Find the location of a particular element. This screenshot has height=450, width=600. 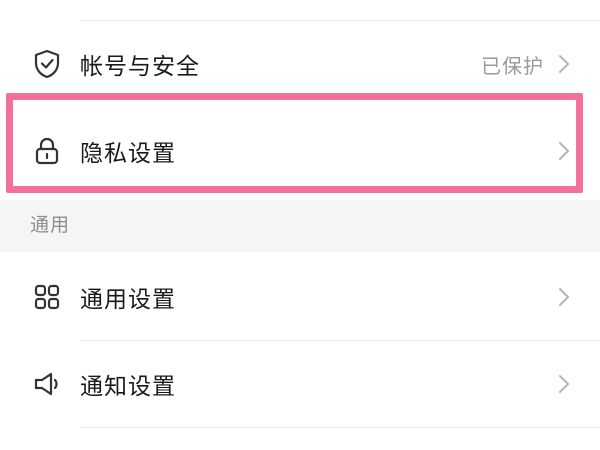

status-value: 已保护 is located at coordinates (512, 65).